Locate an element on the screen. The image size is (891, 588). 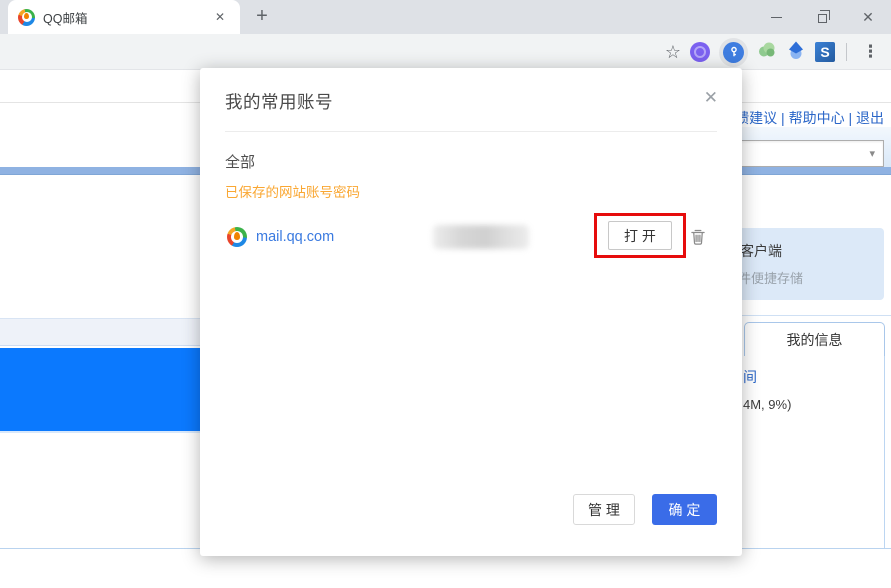
new-tab-button: + is located at coordinates (262, 17).